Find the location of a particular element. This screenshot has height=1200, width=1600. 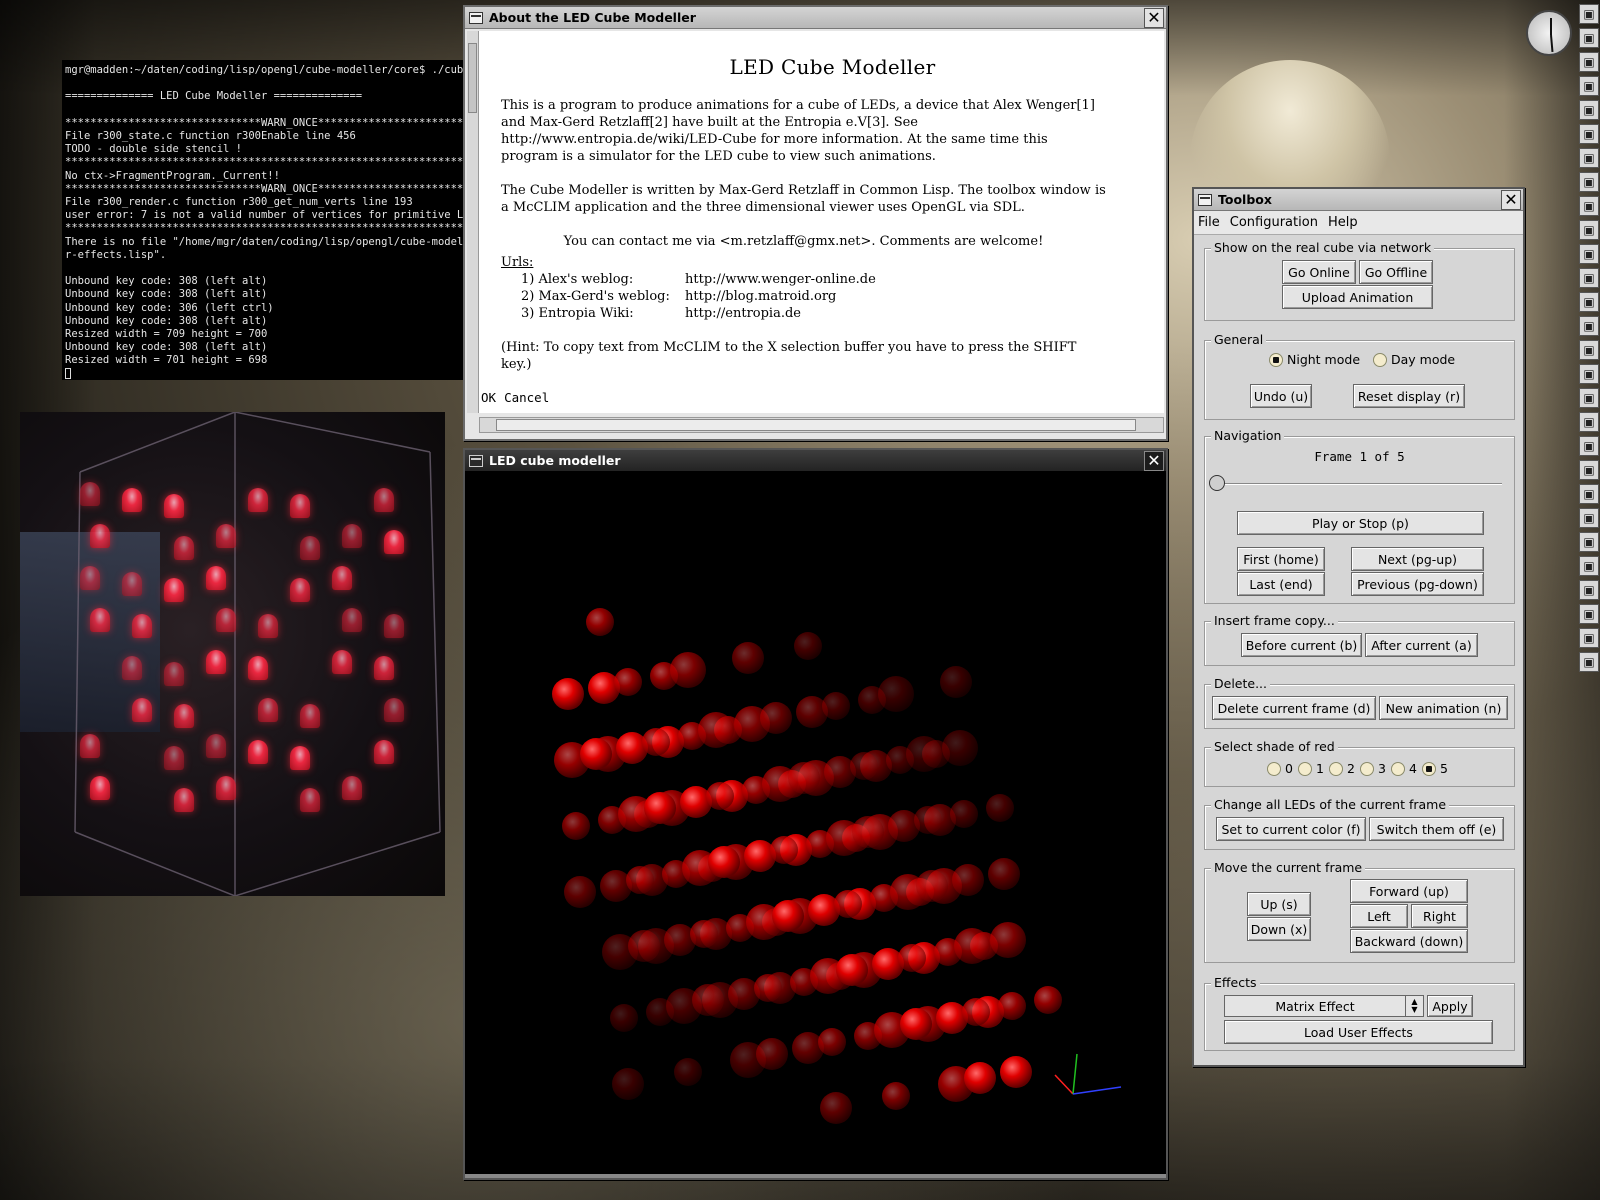

upload-animation-button: Upload Animation is located at coordinates (1357, 297).